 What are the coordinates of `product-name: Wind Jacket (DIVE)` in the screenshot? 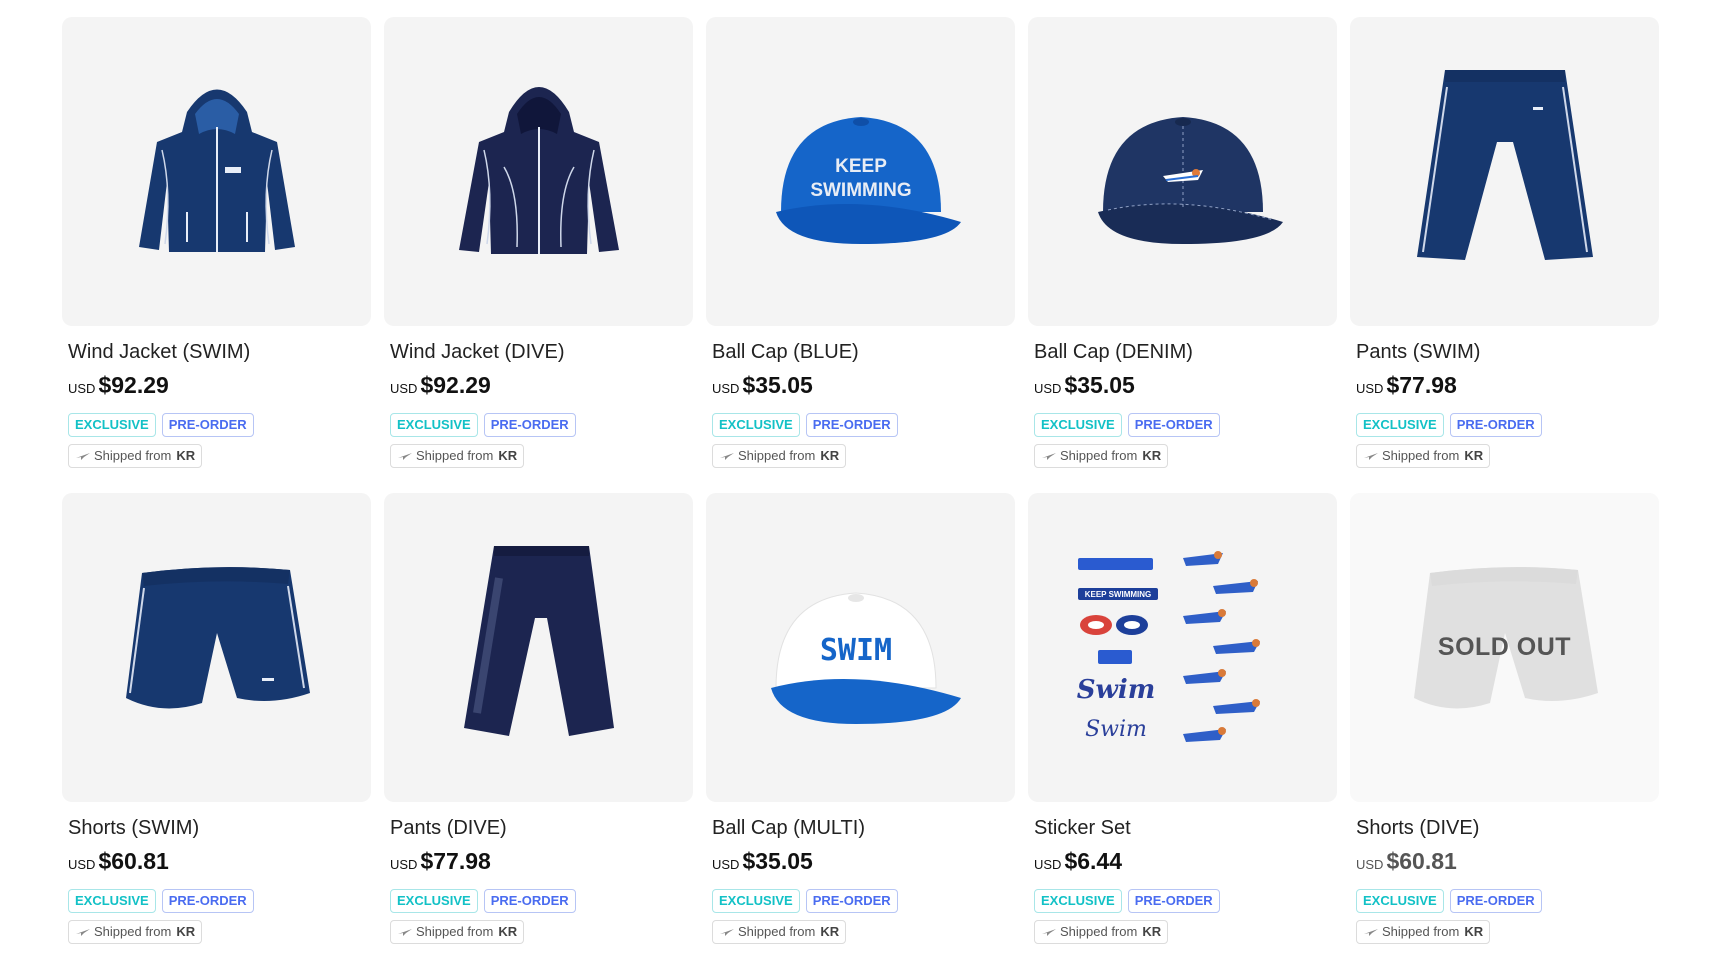 It's located at (541, 352).